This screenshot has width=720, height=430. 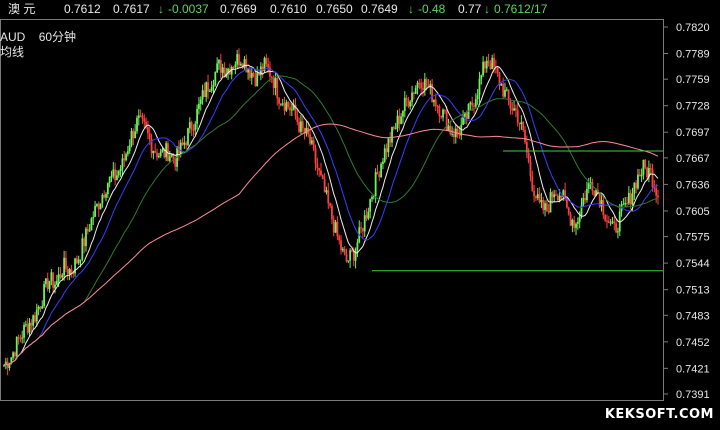 I want to click on y-tick-label: 0.7636, so click(x=693, y=185).